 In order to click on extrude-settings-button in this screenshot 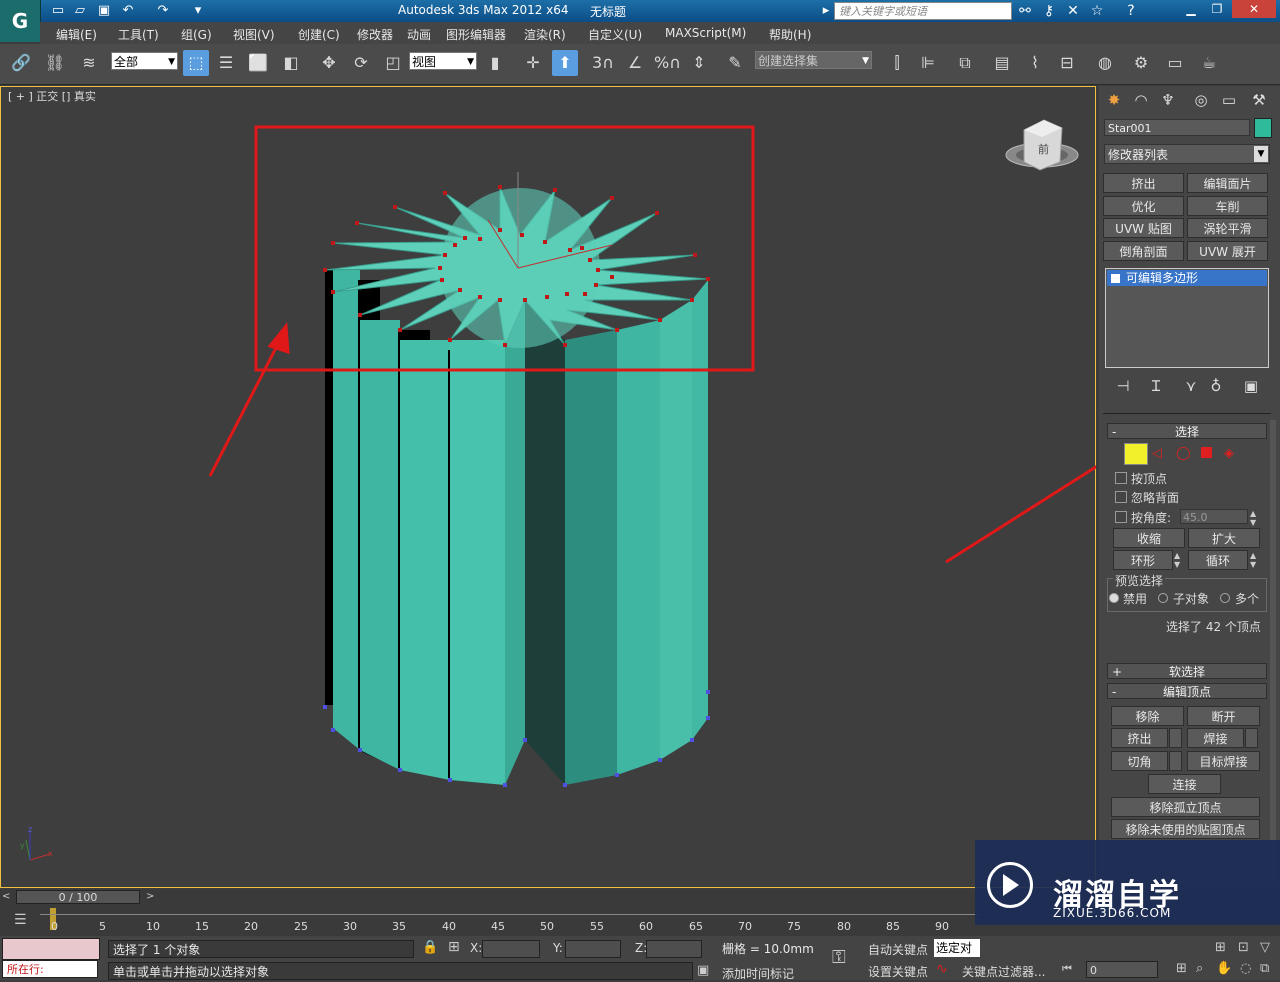, I will do `click(1175, 738)`.